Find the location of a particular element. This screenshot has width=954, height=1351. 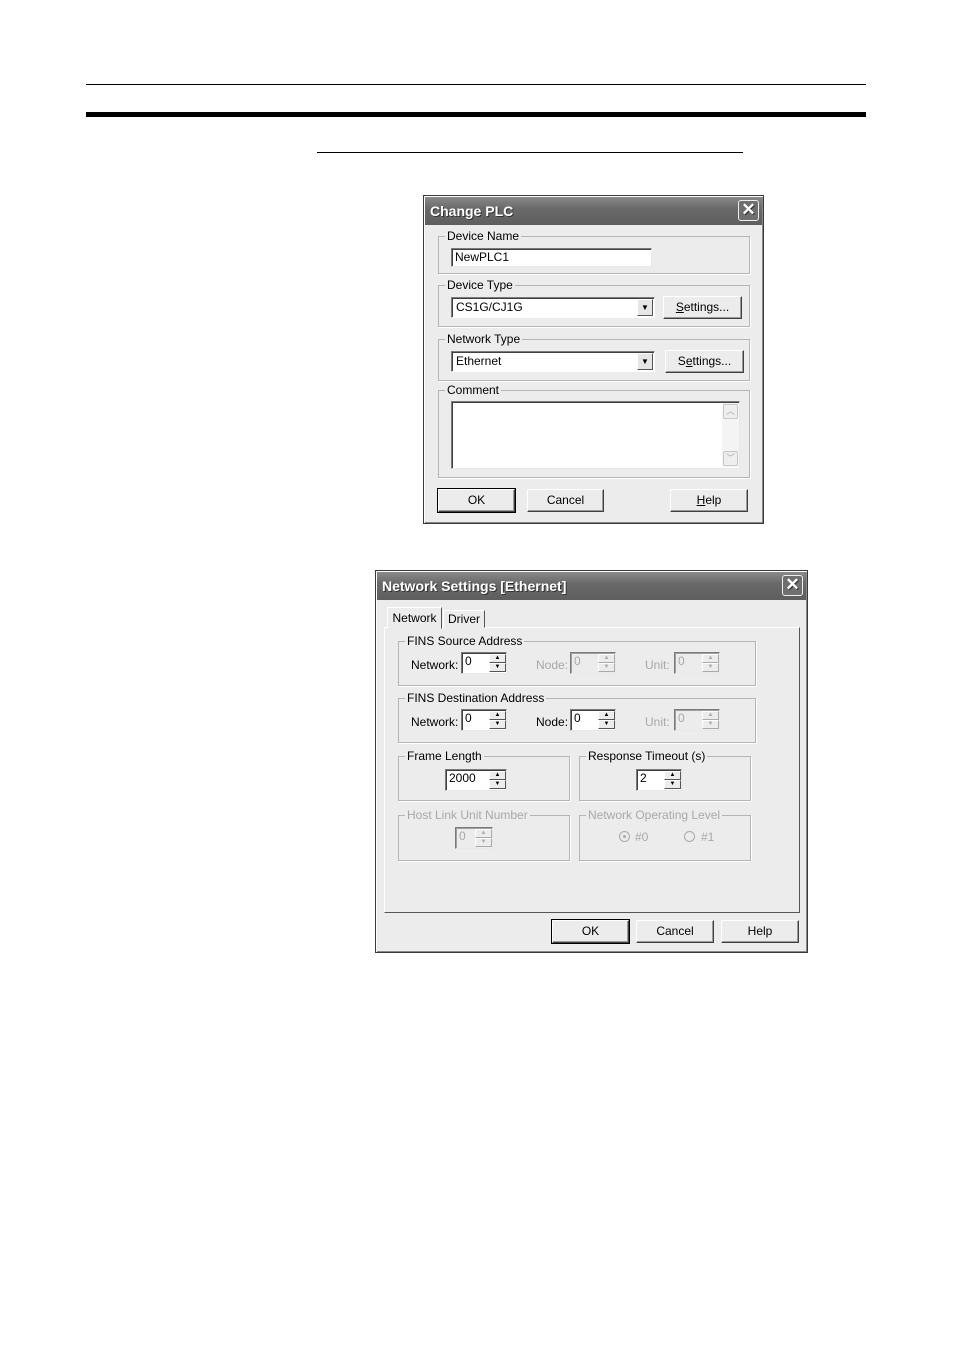

frame-length-group: Frame Length 2000 ▲ ▼ is located at coordinates (484, 775).